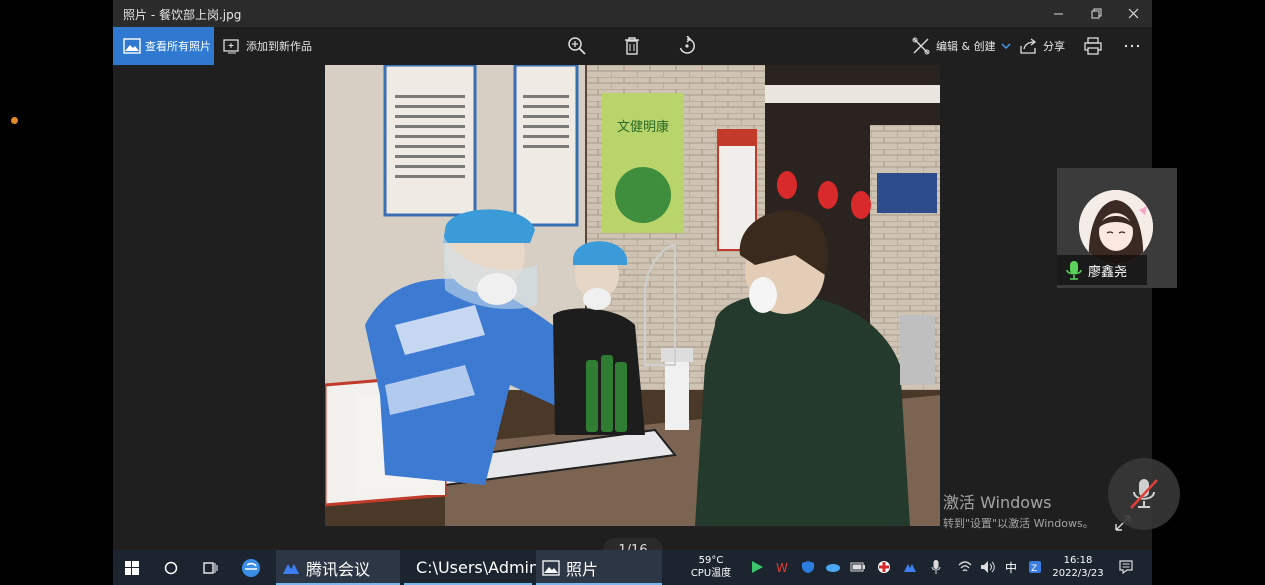 This screenshot has width=1265, height=585. I want to click on tray-input-method-icon: Z, so click(1035, 567).